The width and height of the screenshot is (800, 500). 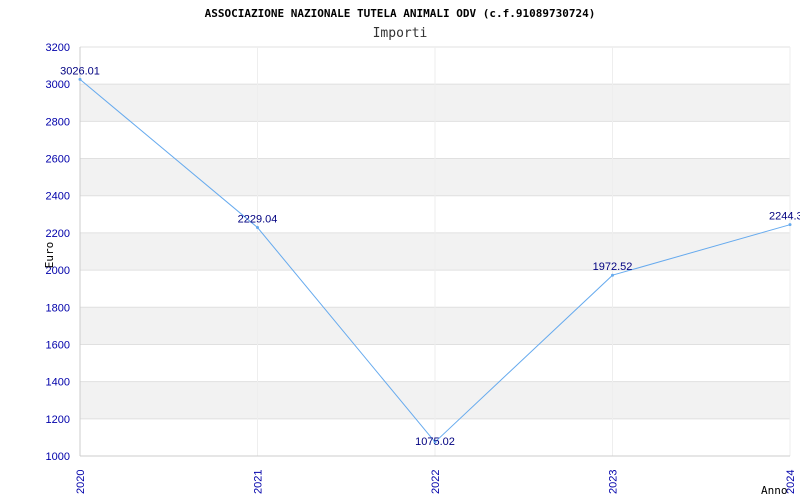 I want to click on data-label: 1075.02, so click(x=435, y=442).